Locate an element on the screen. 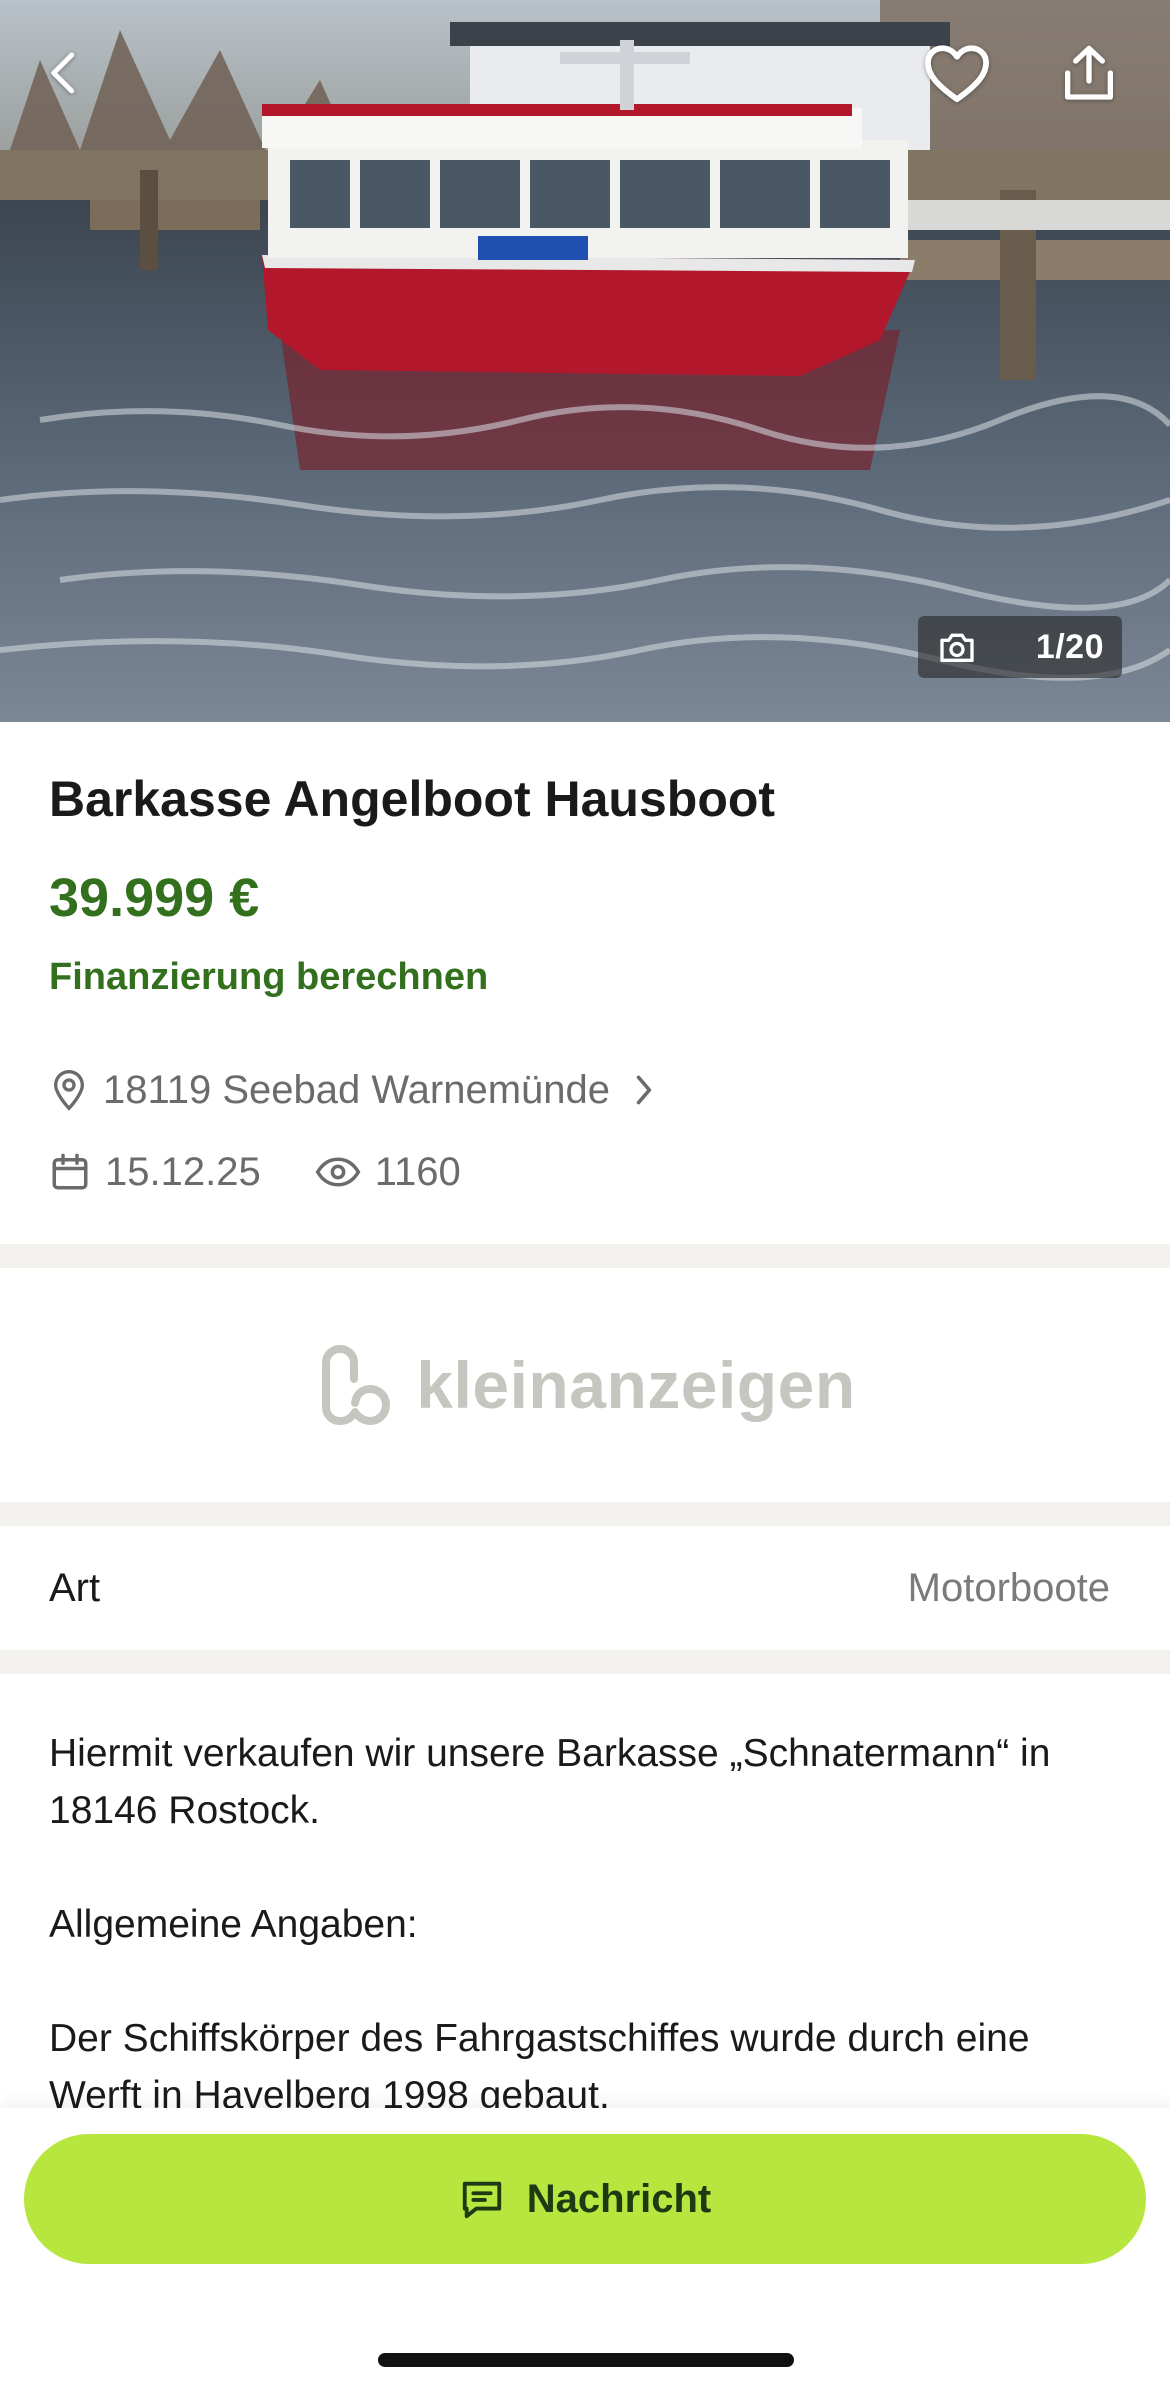 The width and height of the screenshot is (1170, 2391). meta-row: 15.12.25 1160 is located at coordinates (255, 1172).